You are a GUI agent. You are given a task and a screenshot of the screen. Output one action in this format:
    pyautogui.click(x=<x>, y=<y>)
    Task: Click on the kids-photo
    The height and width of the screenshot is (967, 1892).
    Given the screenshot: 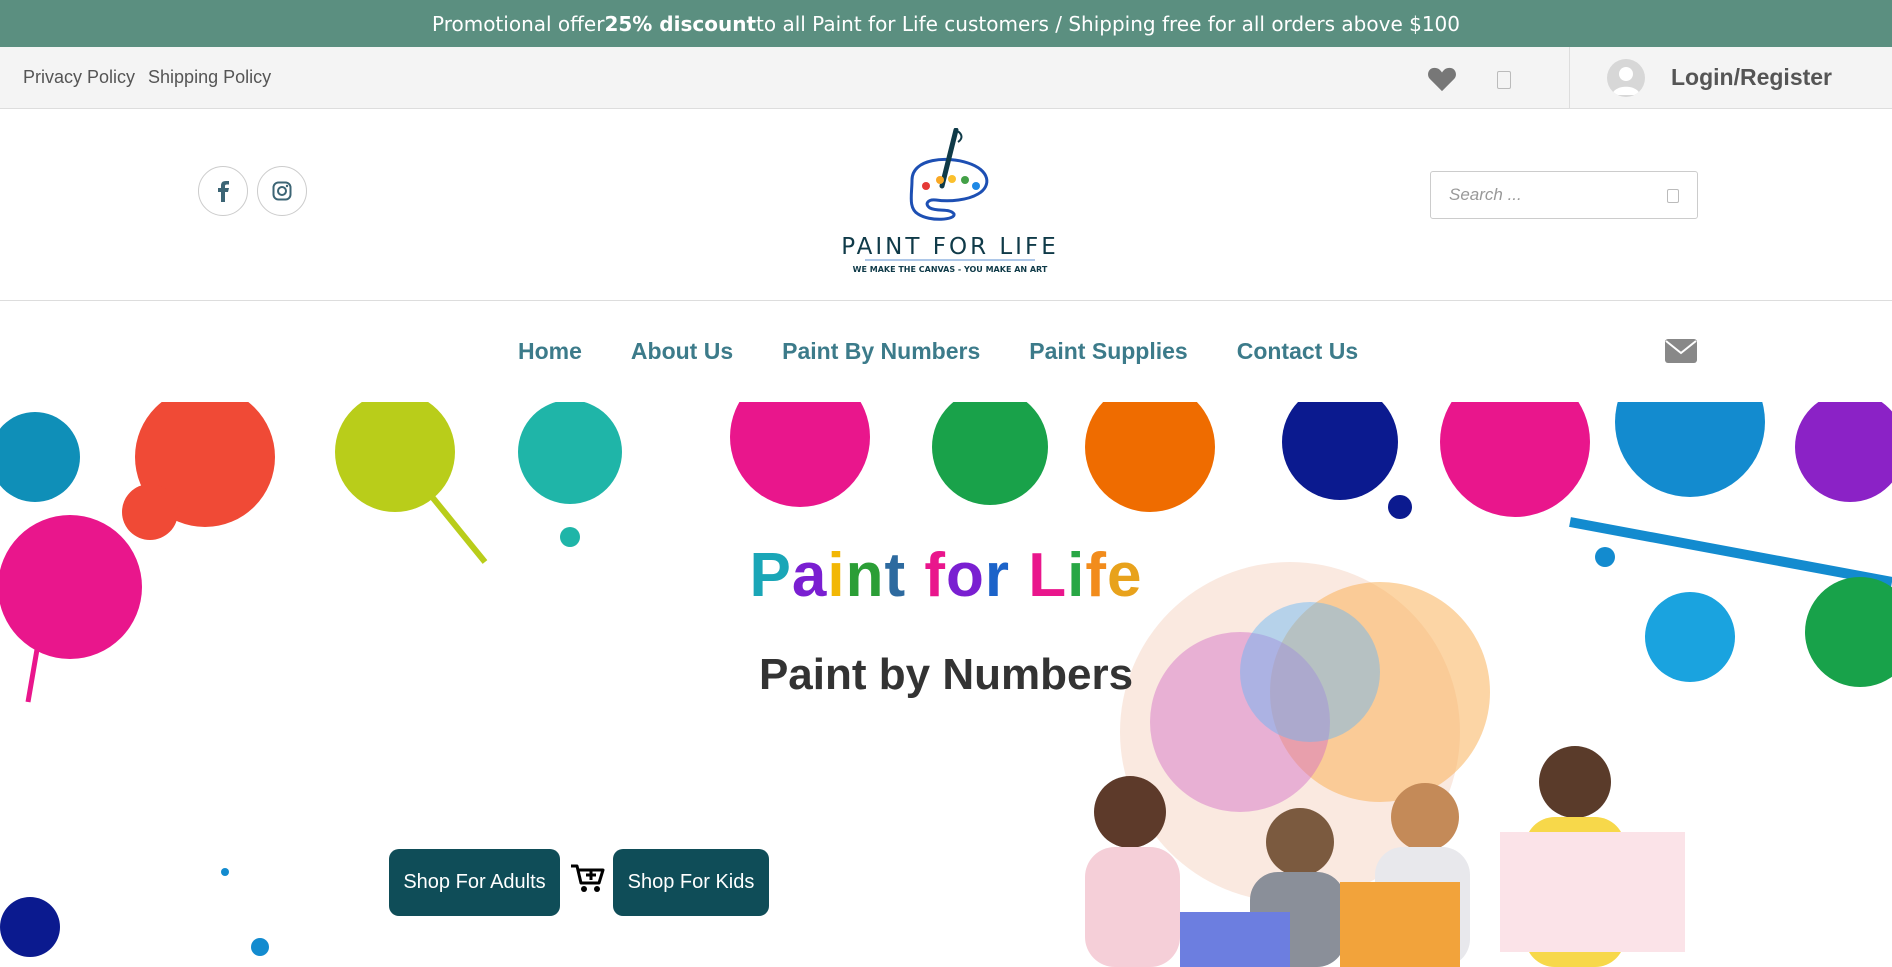 What is the action you would take?
    pyautogui.click(x=1385, y=764)
    